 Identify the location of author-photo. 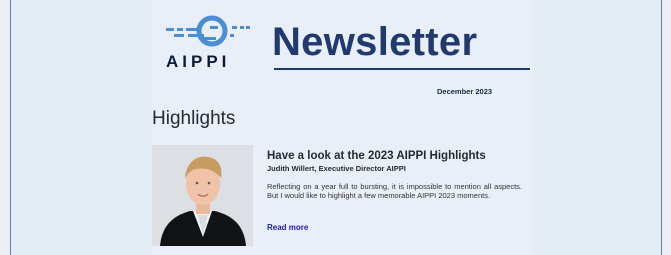
(202, 195).